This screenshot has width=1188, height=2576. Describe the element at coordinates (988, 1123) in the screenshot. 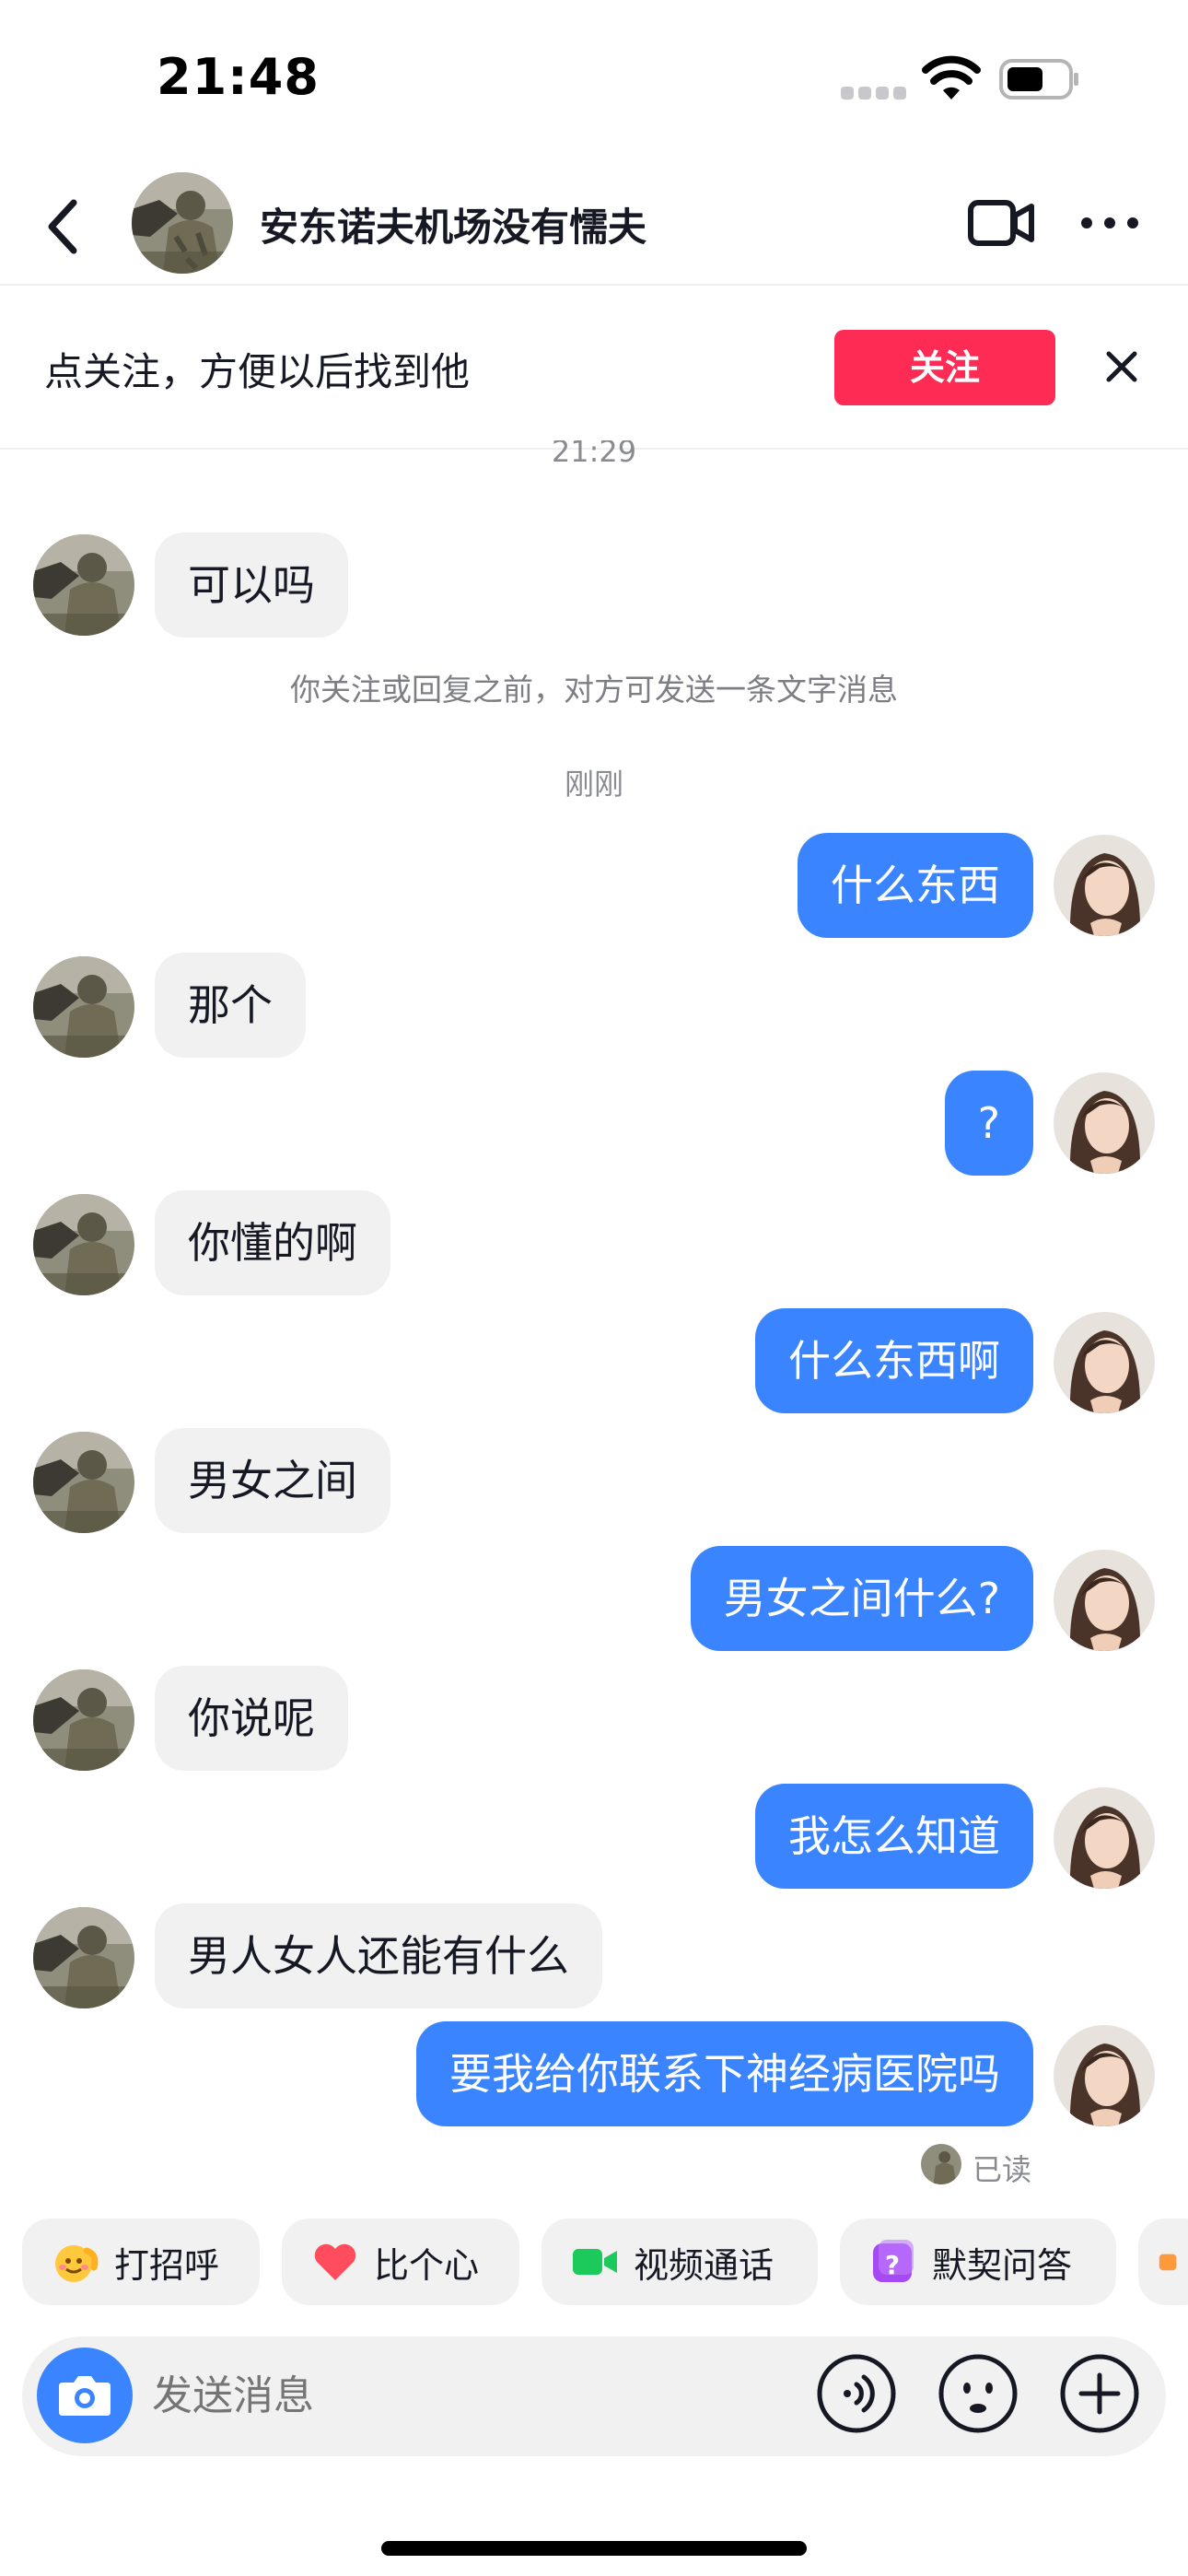

I see `message-bubble-outgoing: ?` at that location.